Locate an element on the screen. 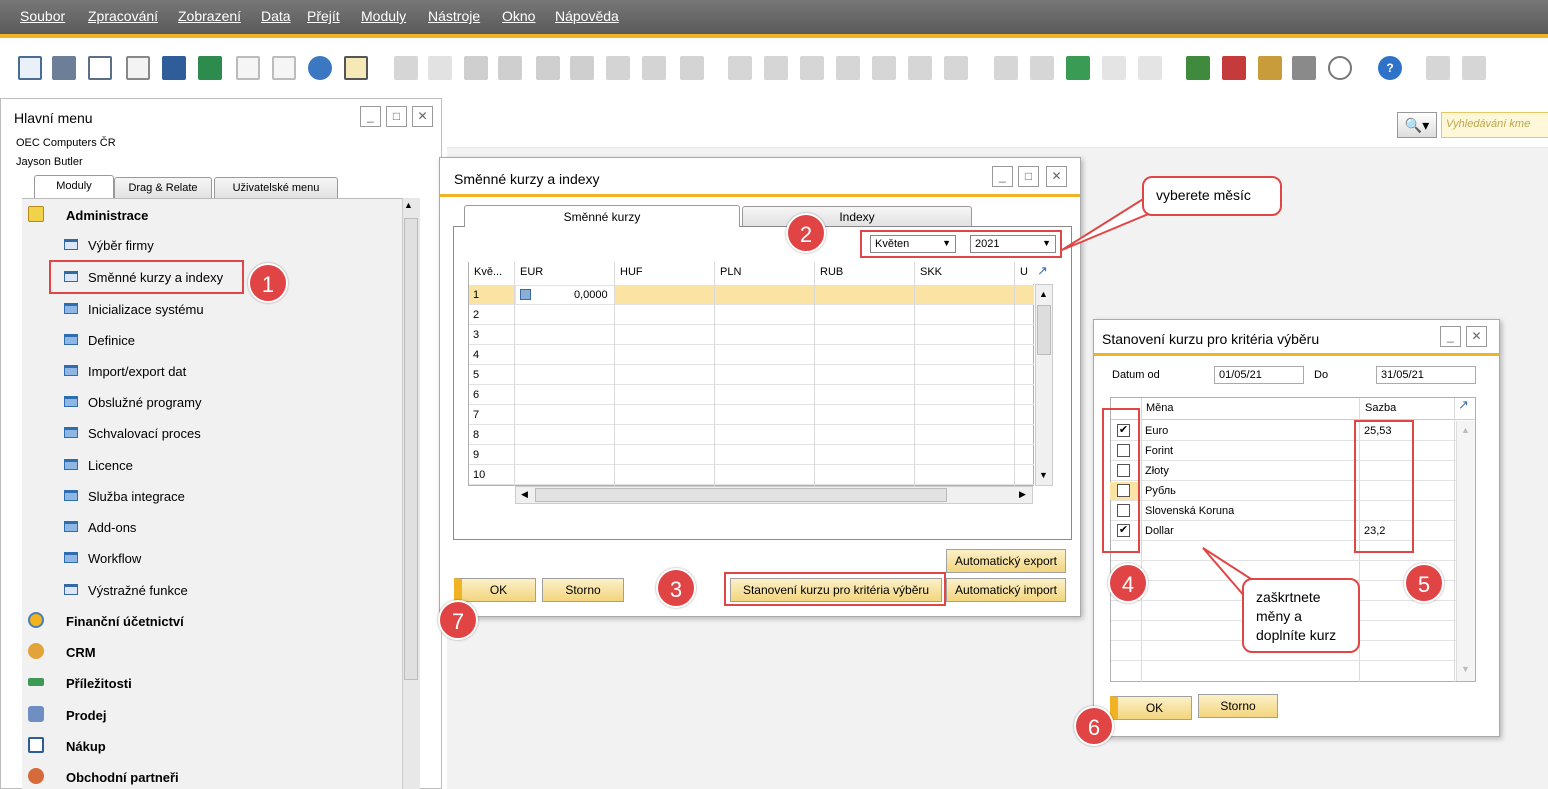 This screenshot has height=789, width=1548. step-marker-7: 7 is located at coordinates (458, 620).